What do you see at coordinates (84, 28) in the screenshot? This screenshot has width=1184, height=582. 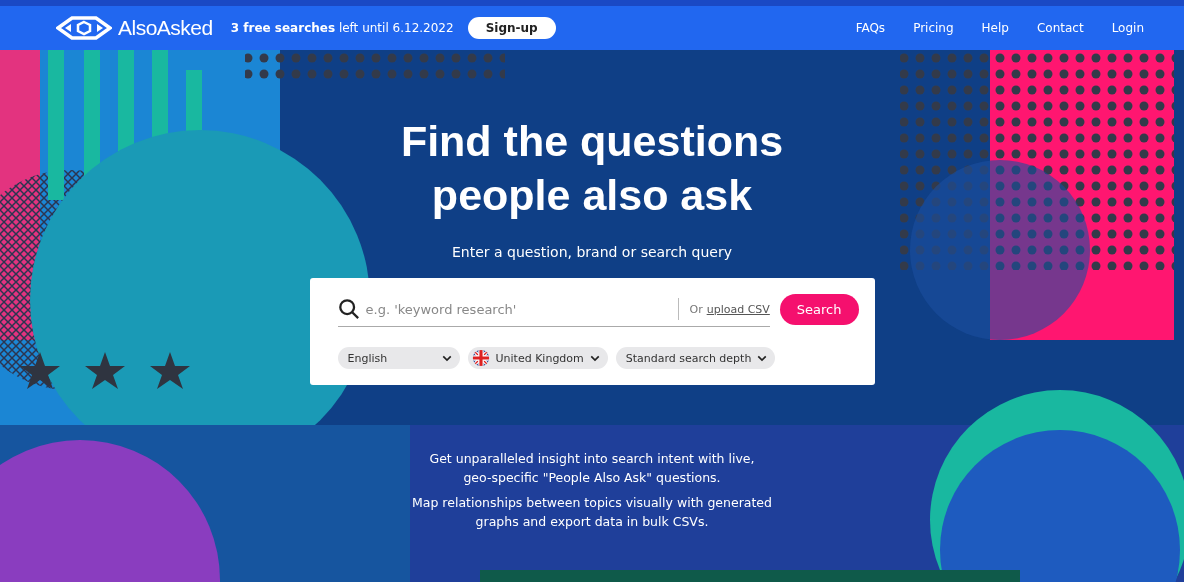 I see `logo-icon` at bounding box center [84, 28].